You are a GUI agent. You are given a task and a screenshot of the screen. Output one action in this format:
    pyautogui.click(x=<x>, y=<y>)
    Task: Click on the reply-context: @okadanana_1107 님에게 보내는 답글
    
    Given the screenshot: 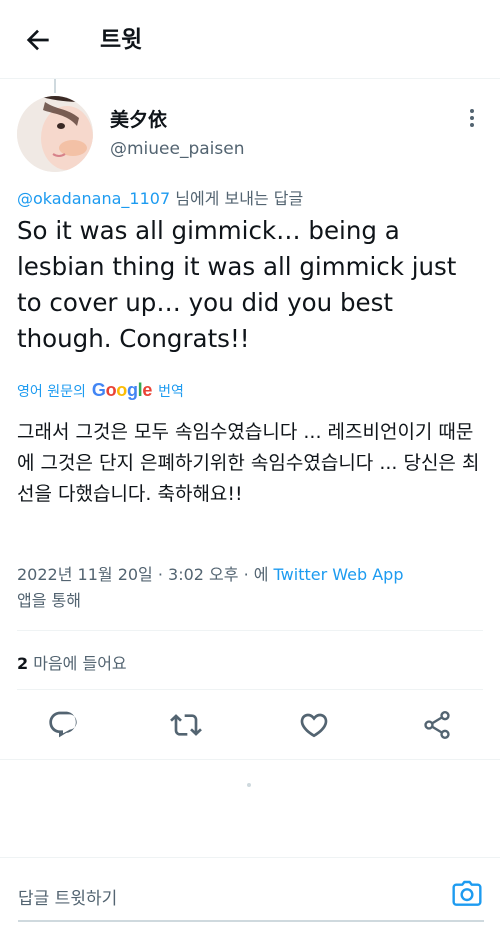 What is the action you would take?
    pyautogui.click(x=160, y=197)
    